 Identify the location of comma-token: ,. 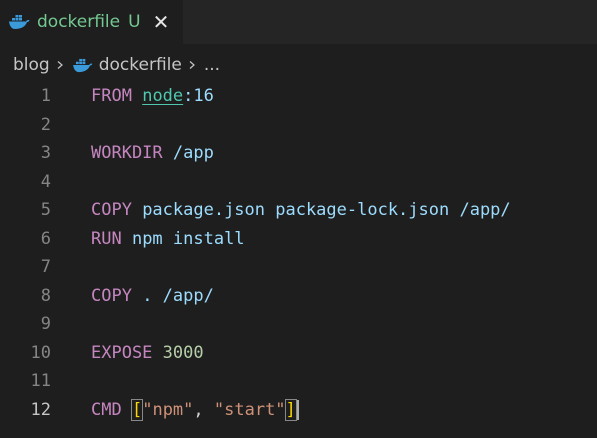
(203, 409).